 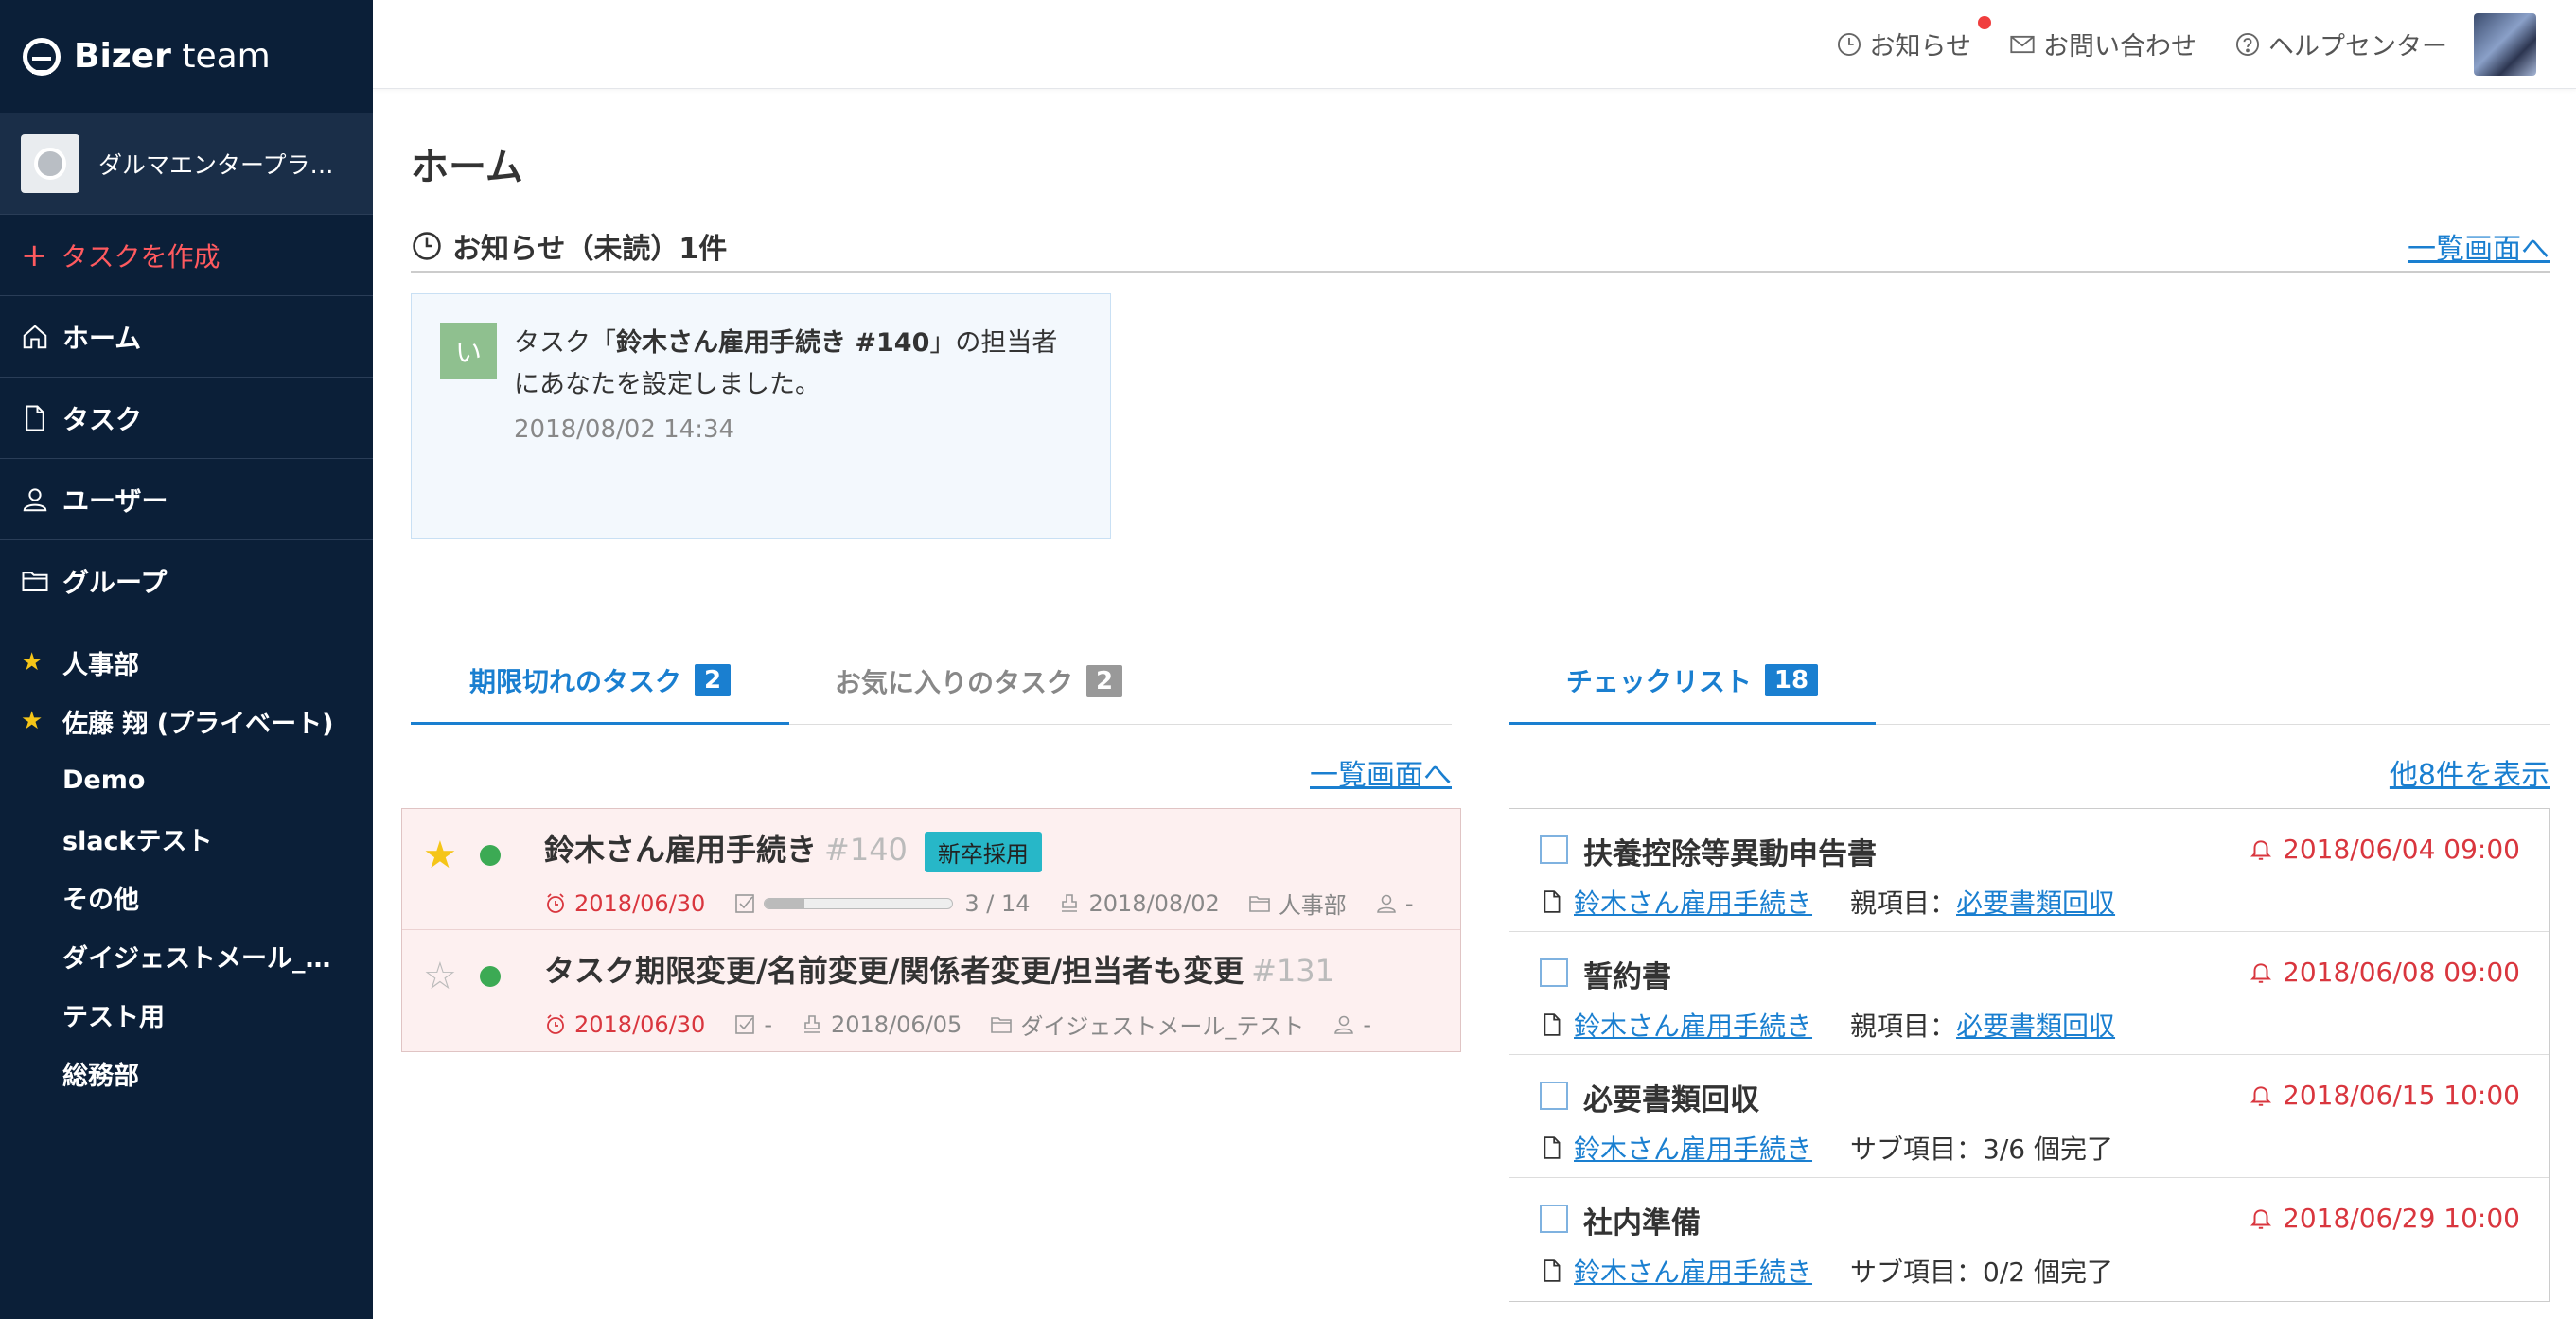 What do you see at coordinates (624, 429) in the screenshot?
I see `notice-timestamp: 2018/08/02 14:34` at bounding box center [624, 429].